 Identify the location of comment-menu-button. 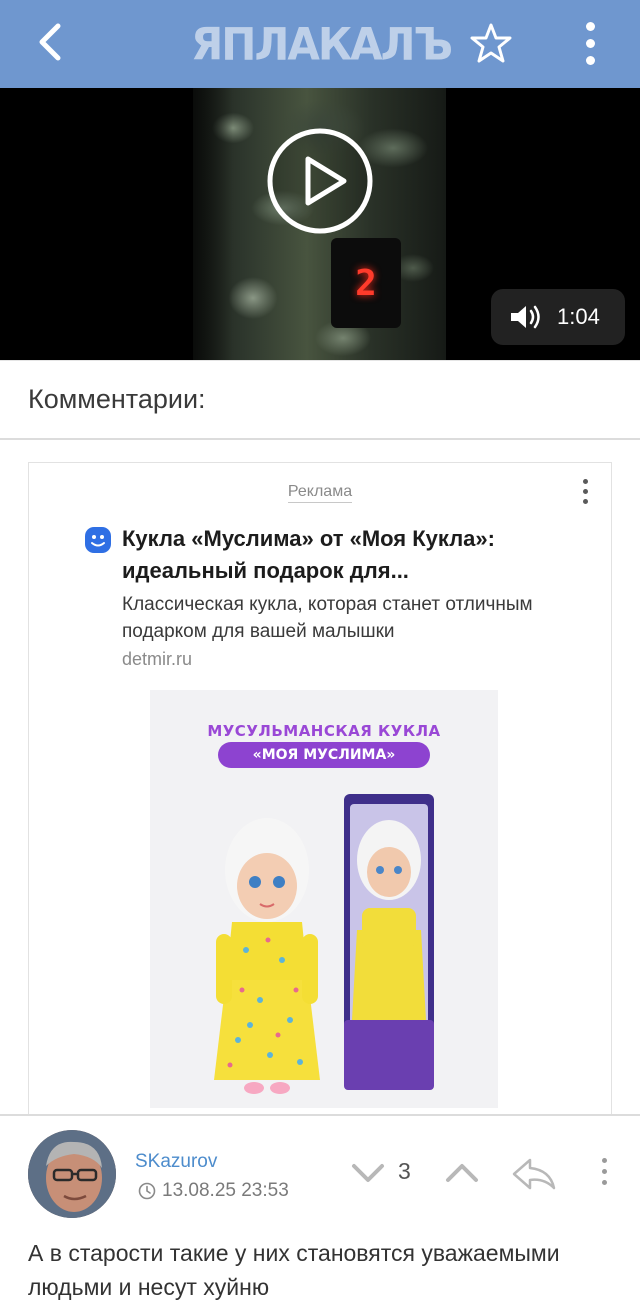
(604, 1175).